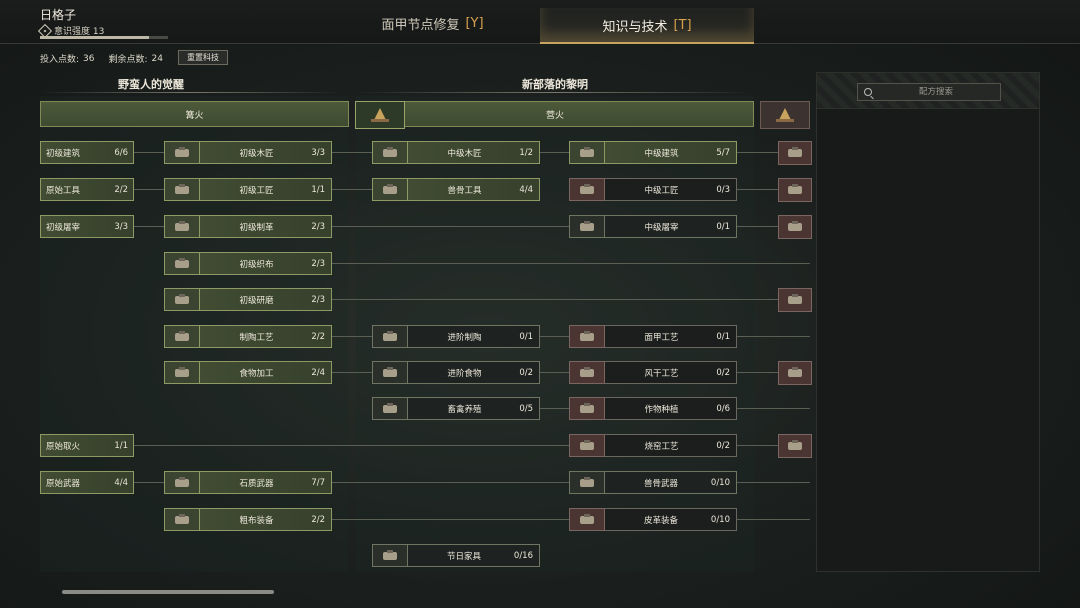 This screenshot has width=1080, height=608. What do you see at coordinates (256, 264) in the screenshot?
I see `tech-name: 初级织布` at bounding box center [256, 264].